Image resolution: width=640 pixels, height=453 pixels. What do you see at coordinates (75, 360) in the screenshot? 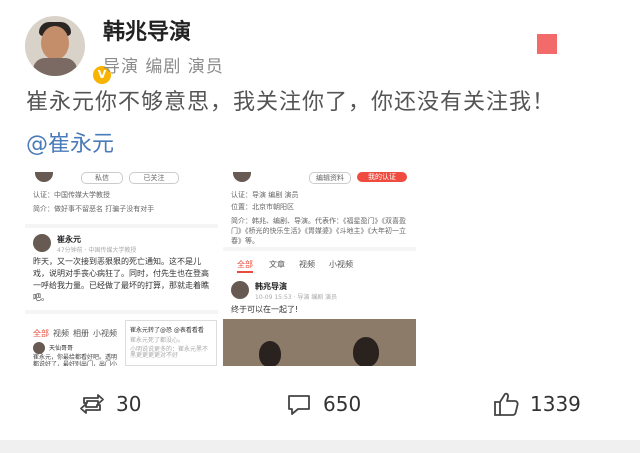
I see `comment-text: 崔永元，你最给都看好吧。透明都说好了，最好别出门，出门小心点，不然去不到地方。` at bounding box center [75, 360].